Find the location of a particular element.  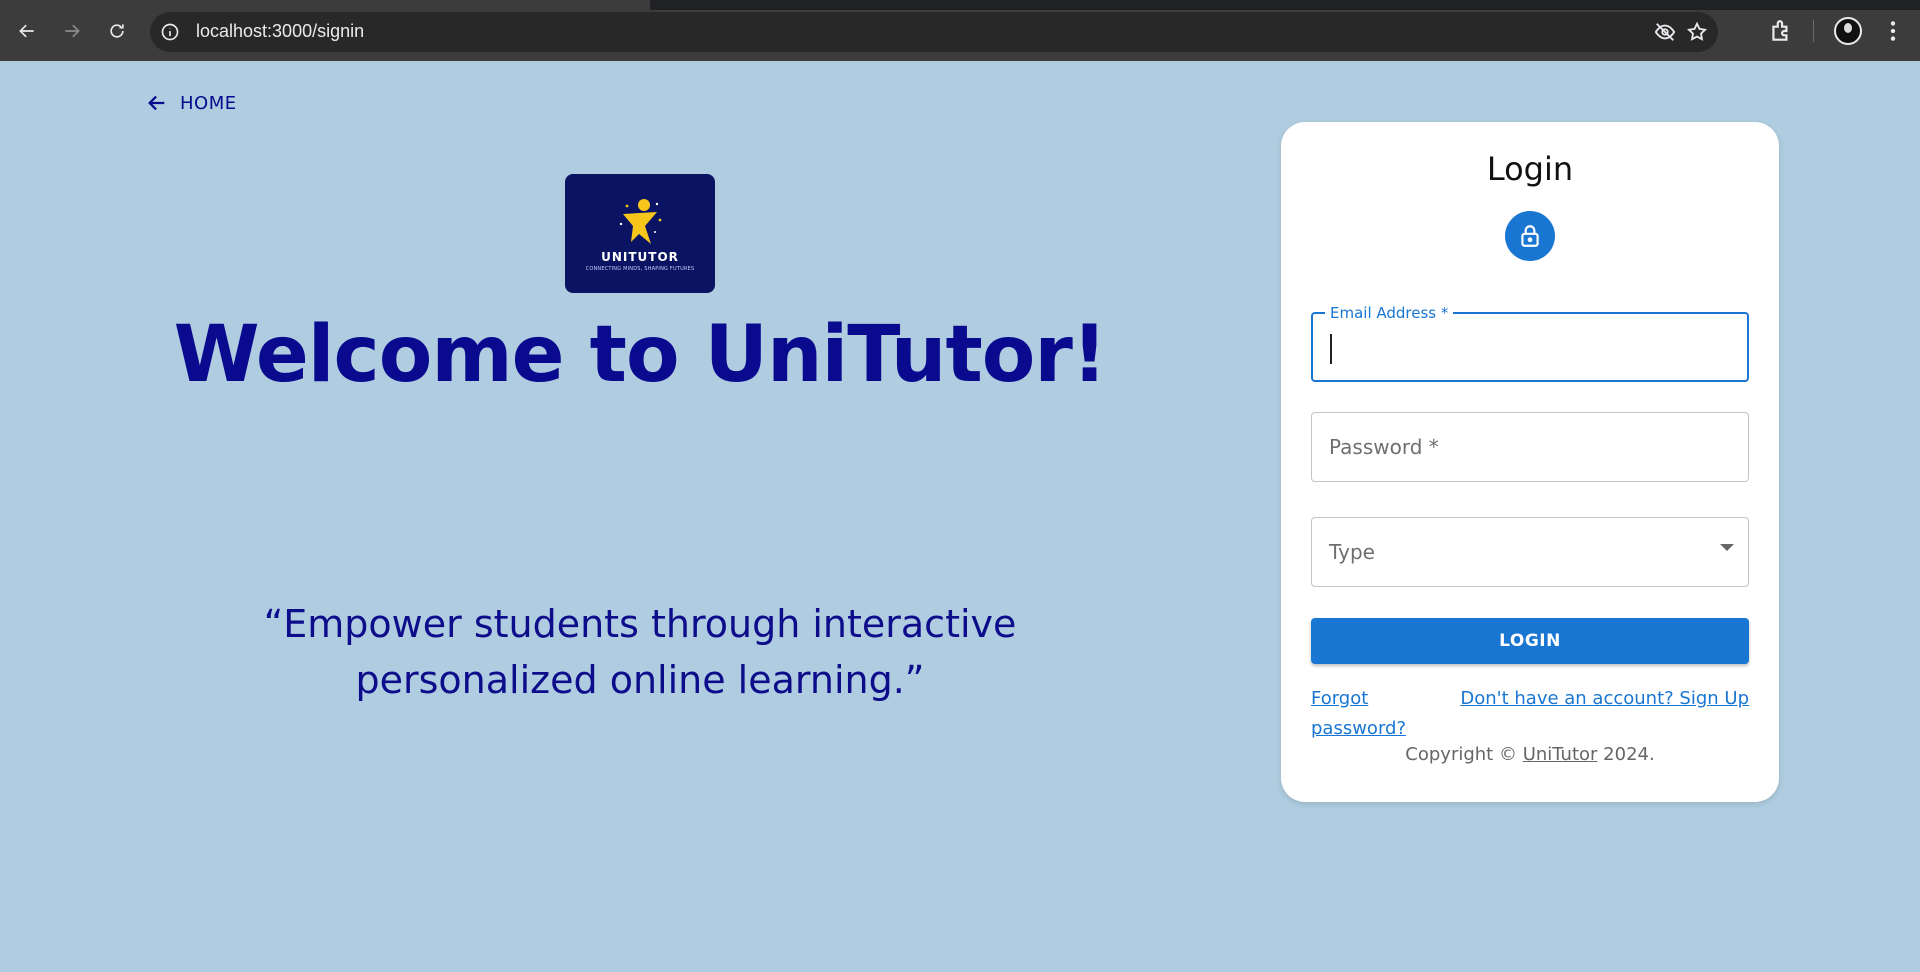

login-title: Login is located at coordinates (1530, 169).